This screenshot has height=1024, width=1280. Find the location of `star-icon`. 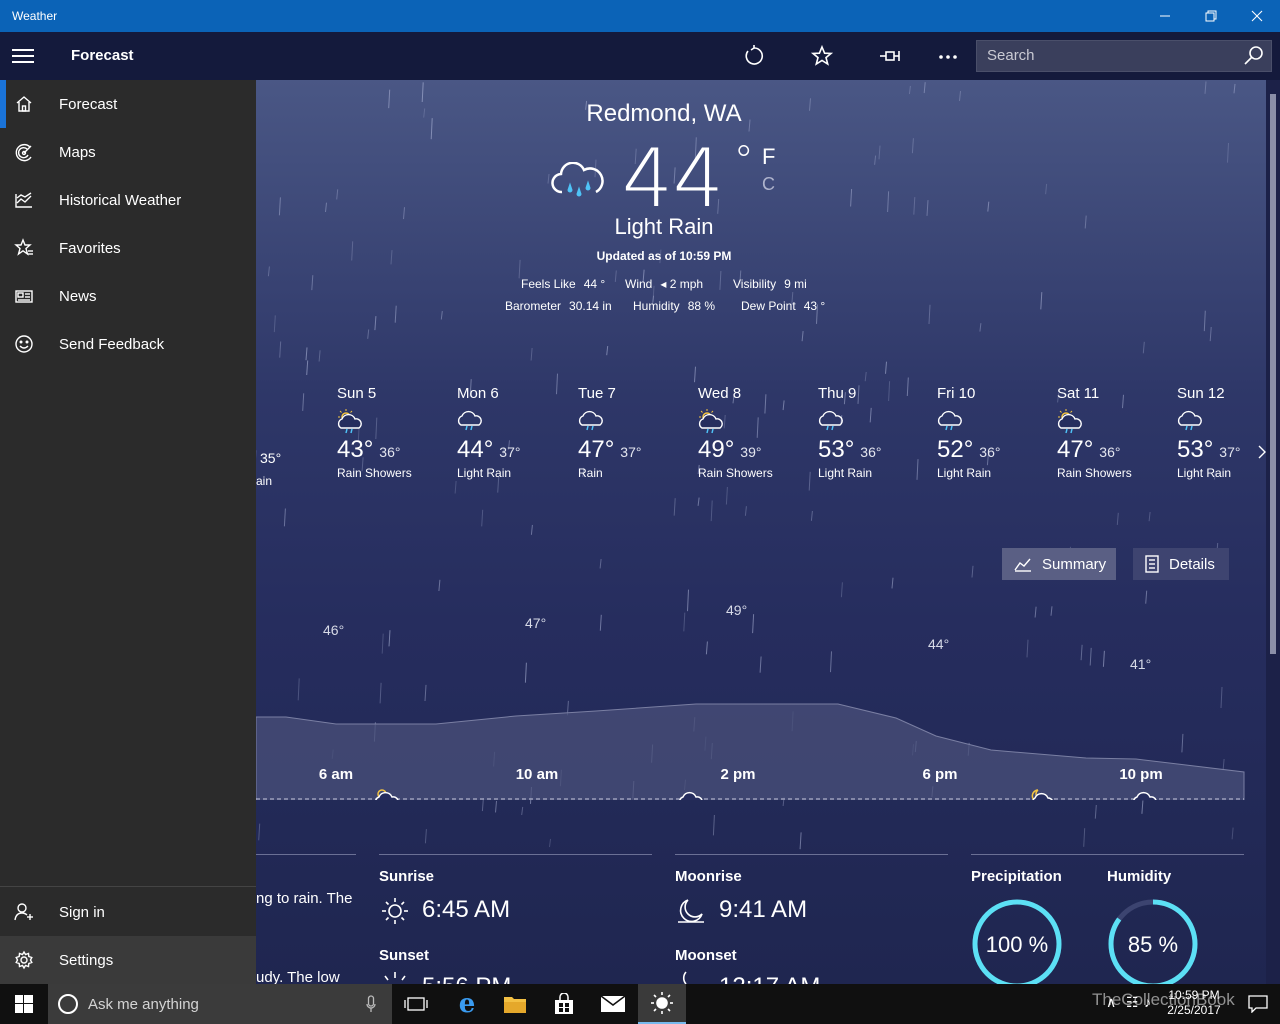

star-icon is located at coordinates (822, 55).